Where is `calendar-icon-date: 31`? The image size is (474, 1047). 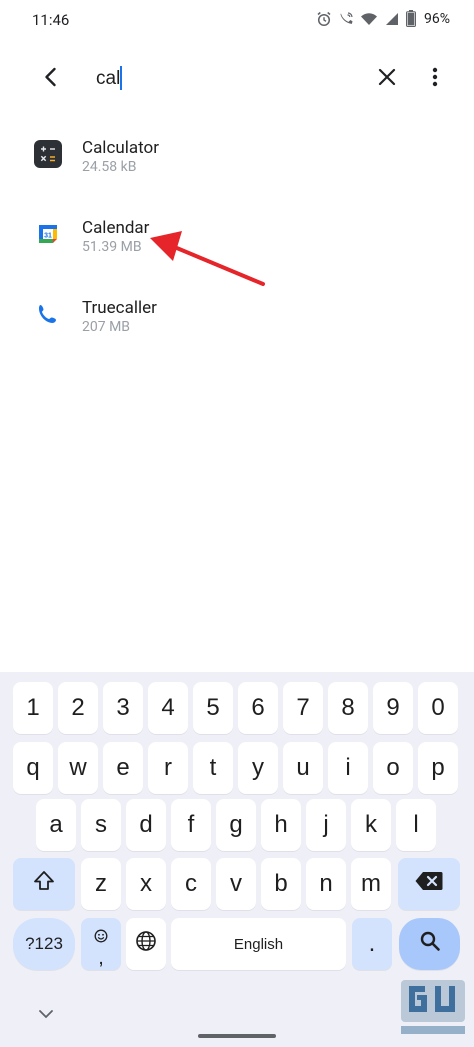 calendar-icon-date: 31 is located at coordinates (48, 236).